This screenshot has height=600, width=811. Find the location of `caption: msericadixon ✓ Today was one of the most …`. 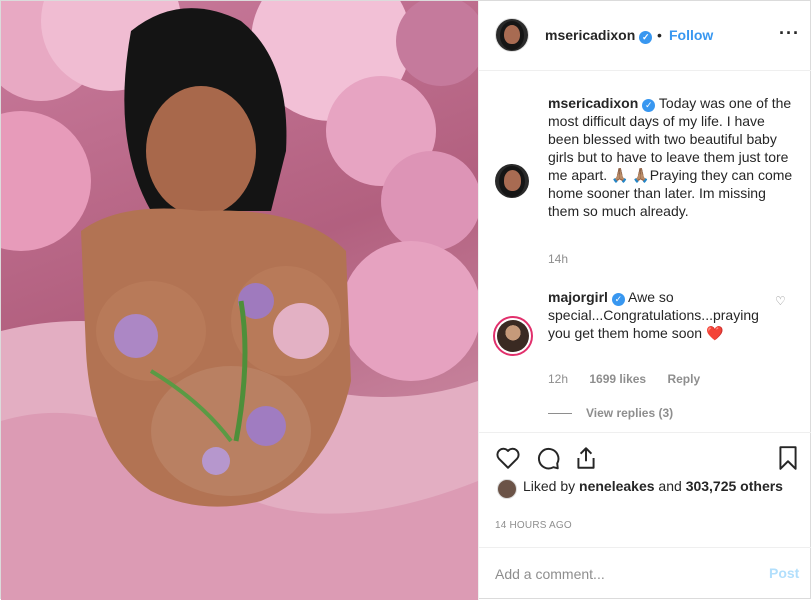

caption: msericadixon ✓ Today was one of the most … is located at coordinates (673, 157).